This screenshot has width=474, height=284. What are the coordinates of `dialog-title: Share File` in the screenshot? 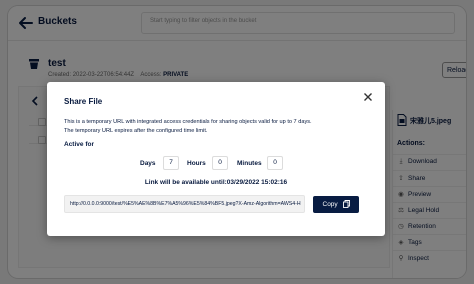 It's located at (83, 101).